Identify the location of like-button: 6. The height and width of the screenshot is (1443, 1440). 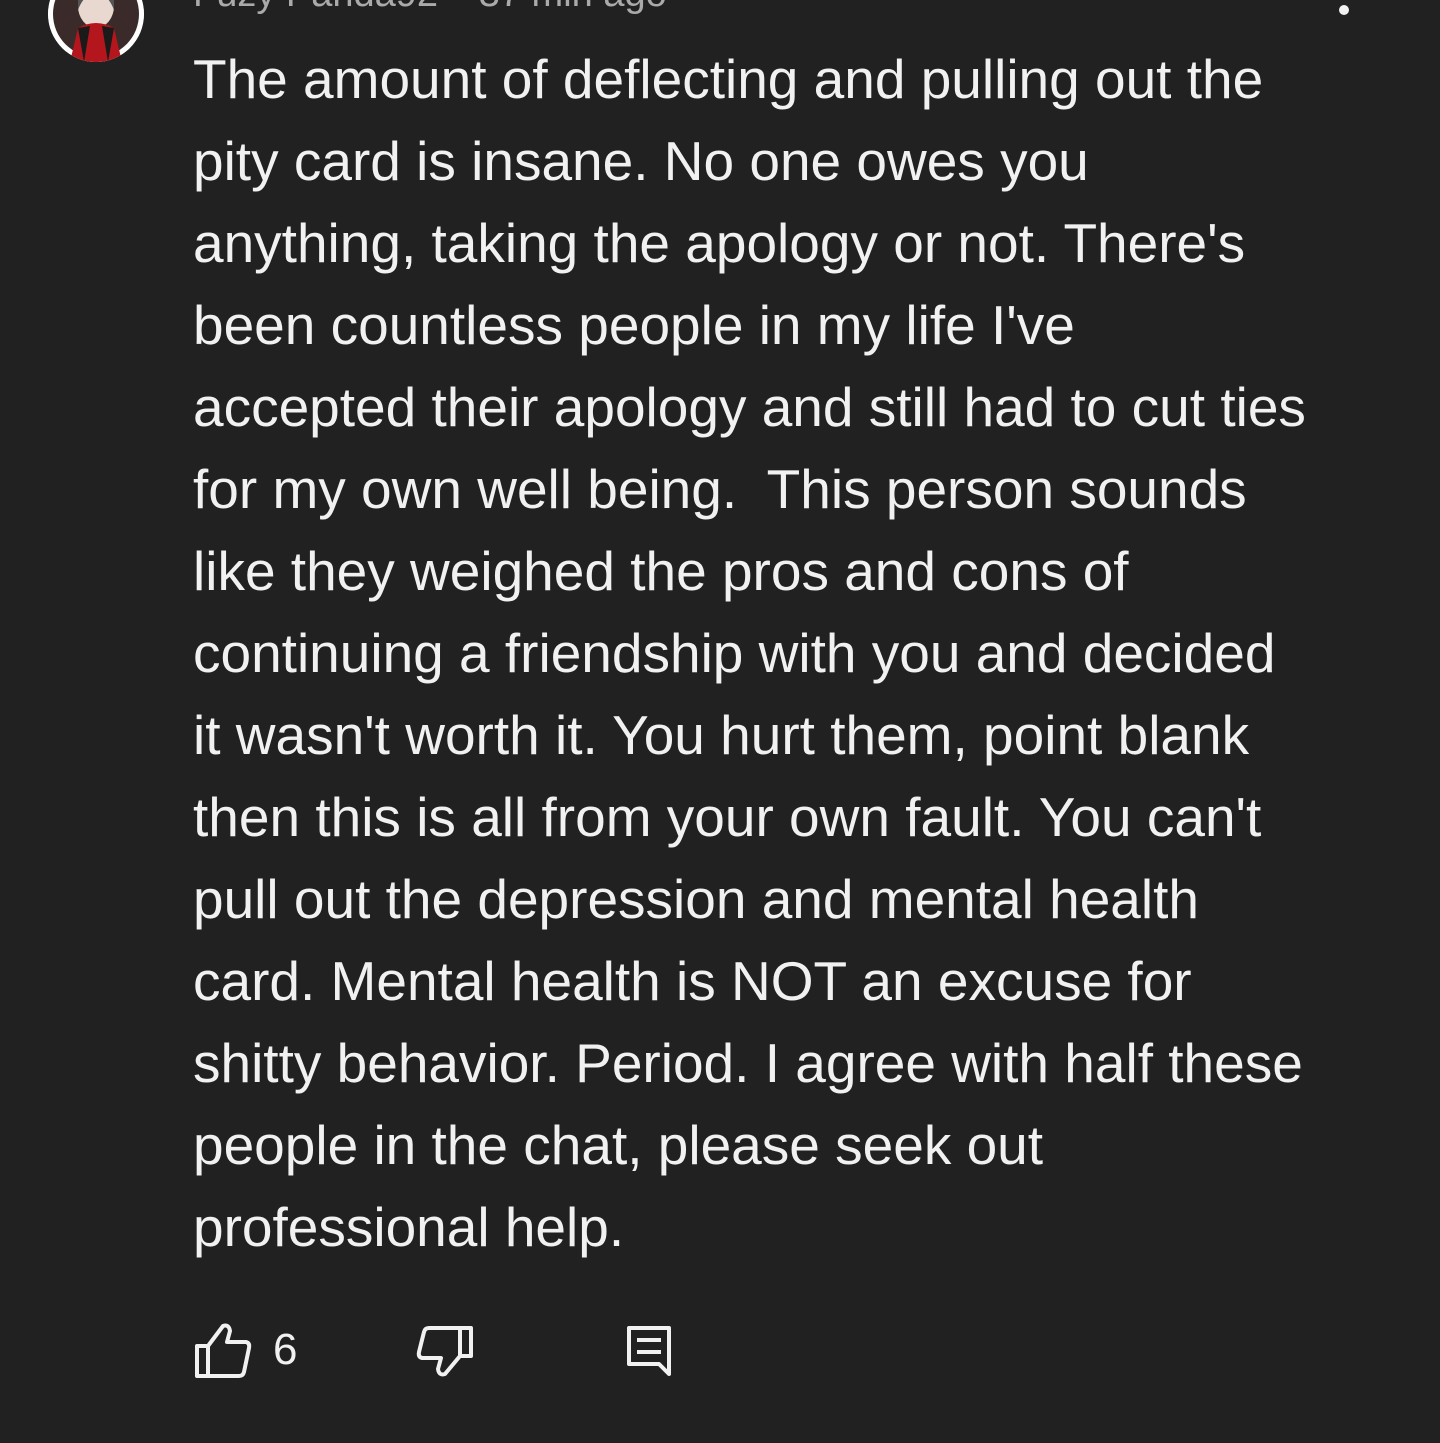
(245, 1350).